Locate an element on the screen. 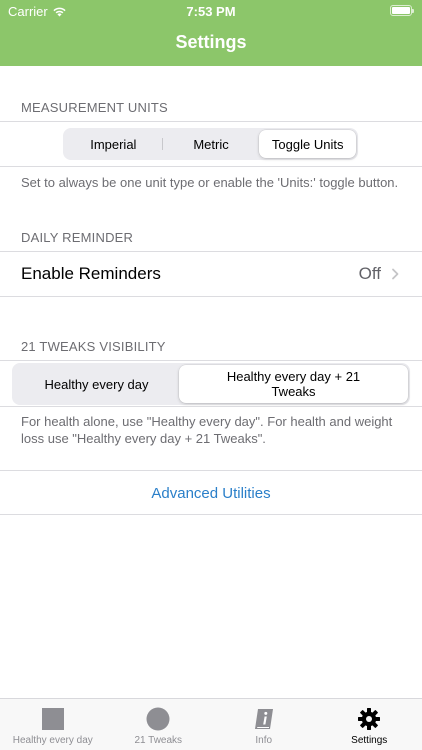  segment-healthy-every-day: Healthy every day is located at coordinates (96, 384).